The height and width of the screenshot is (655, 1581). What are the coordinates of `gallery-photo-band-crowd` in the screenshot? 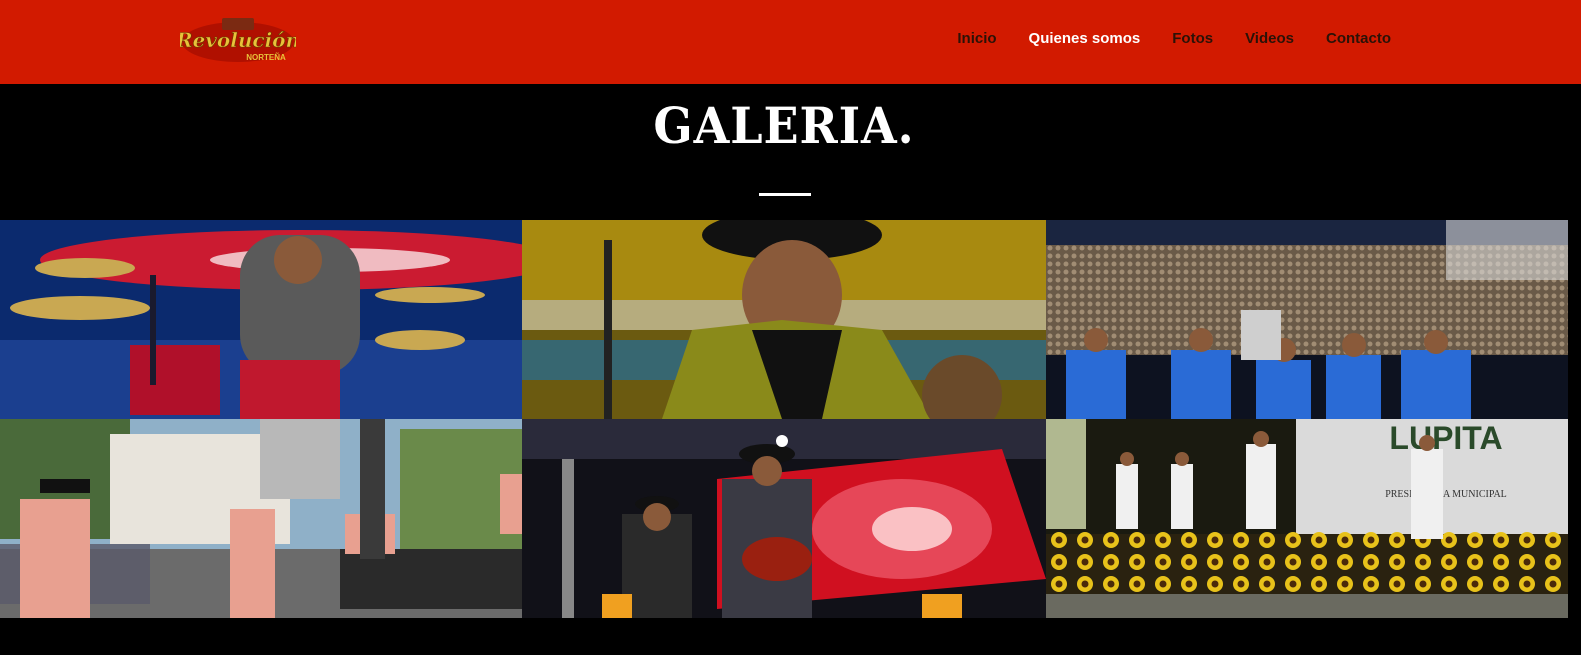 It's located at (1307, 319).